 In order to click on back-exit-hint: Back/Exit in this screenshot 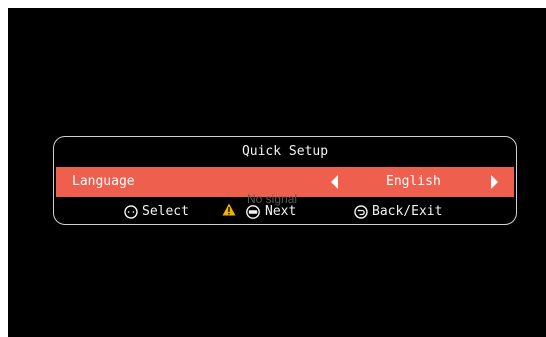, I will do `click(398, 212)`.